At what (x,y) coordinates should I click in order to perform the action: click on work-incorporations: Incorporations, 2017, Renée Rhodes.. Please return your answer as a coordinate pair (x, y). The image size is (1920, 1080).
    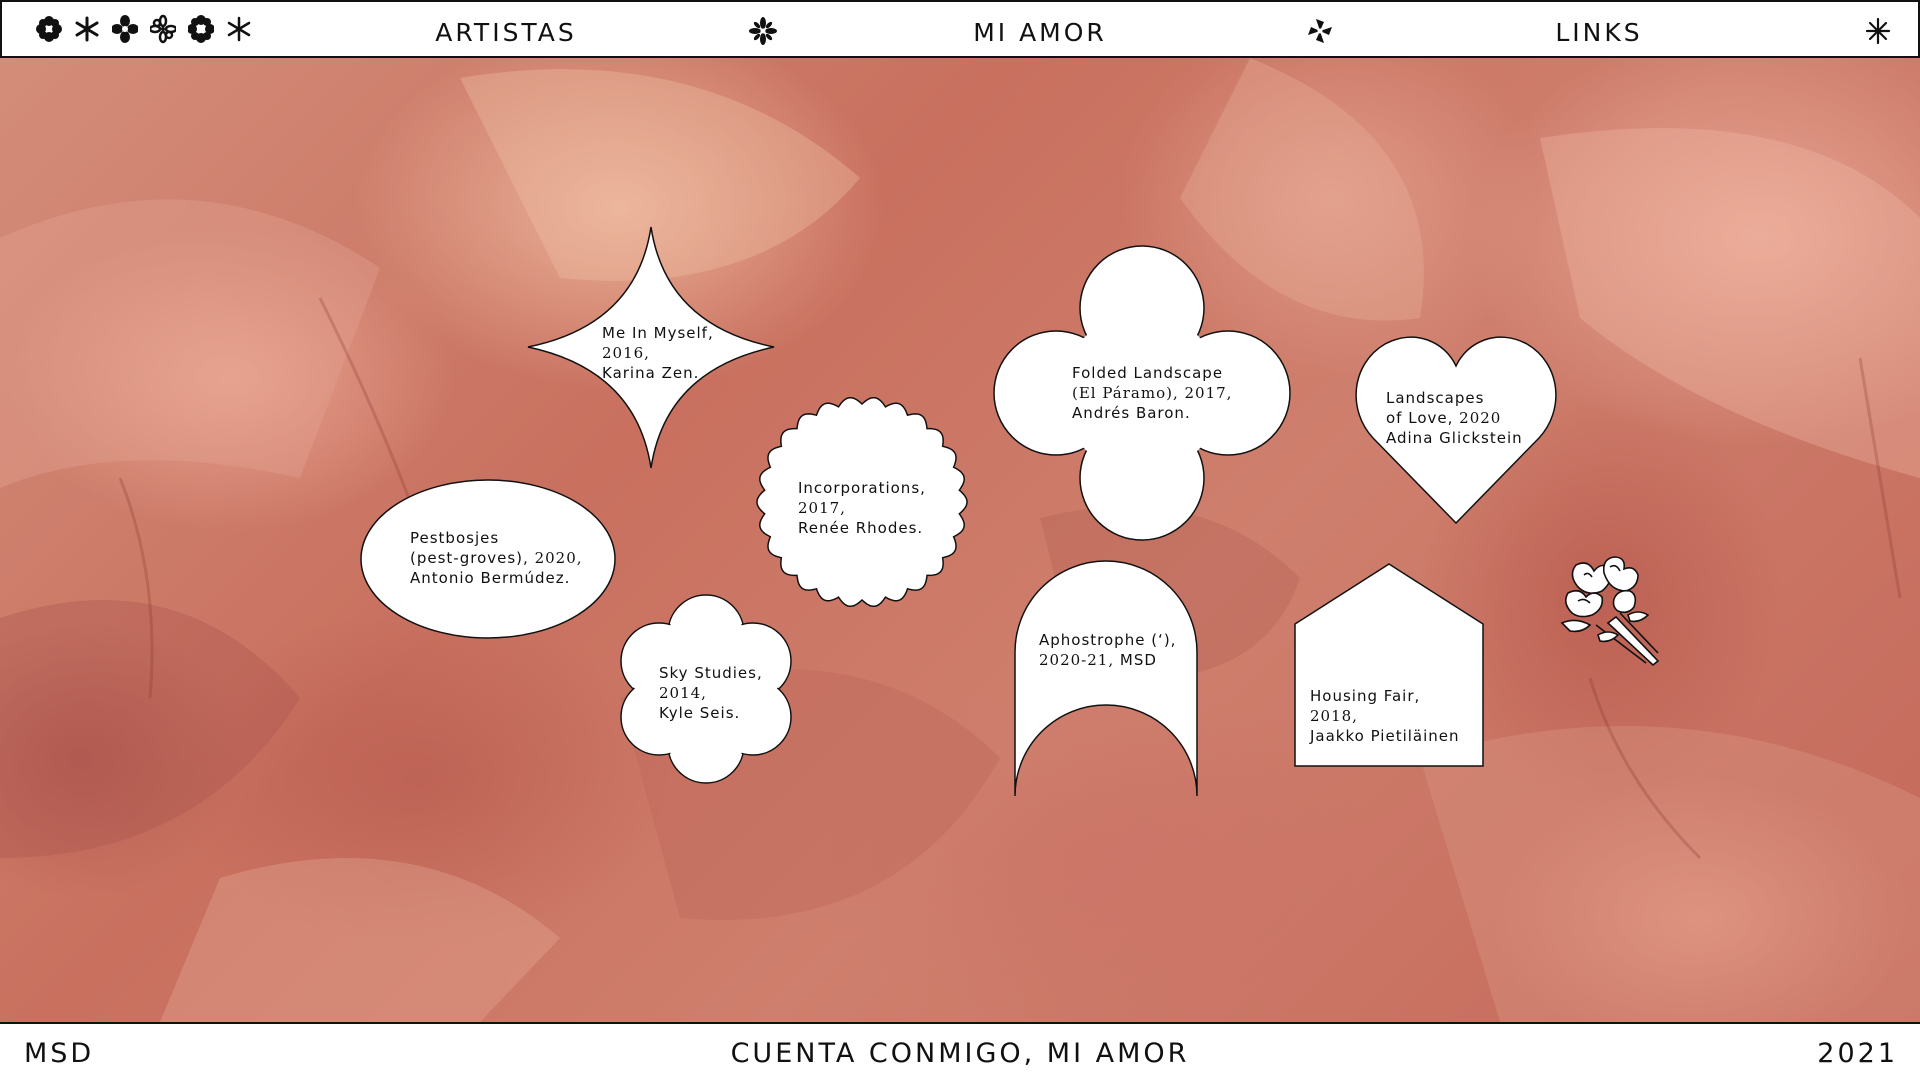
    Looking at the image, I should click on (862, 502).